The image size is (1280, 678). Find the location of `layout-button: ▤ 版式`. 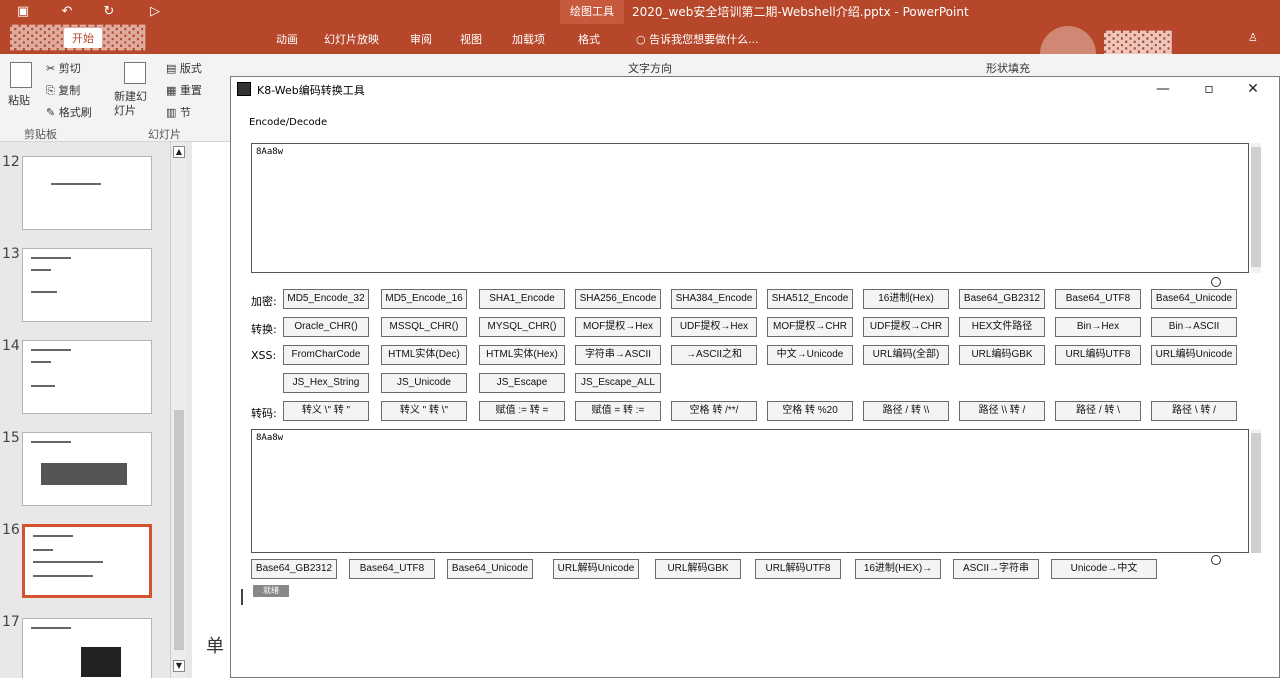

layout-button: ▤ 版式 is located at coordinates (184, 68).